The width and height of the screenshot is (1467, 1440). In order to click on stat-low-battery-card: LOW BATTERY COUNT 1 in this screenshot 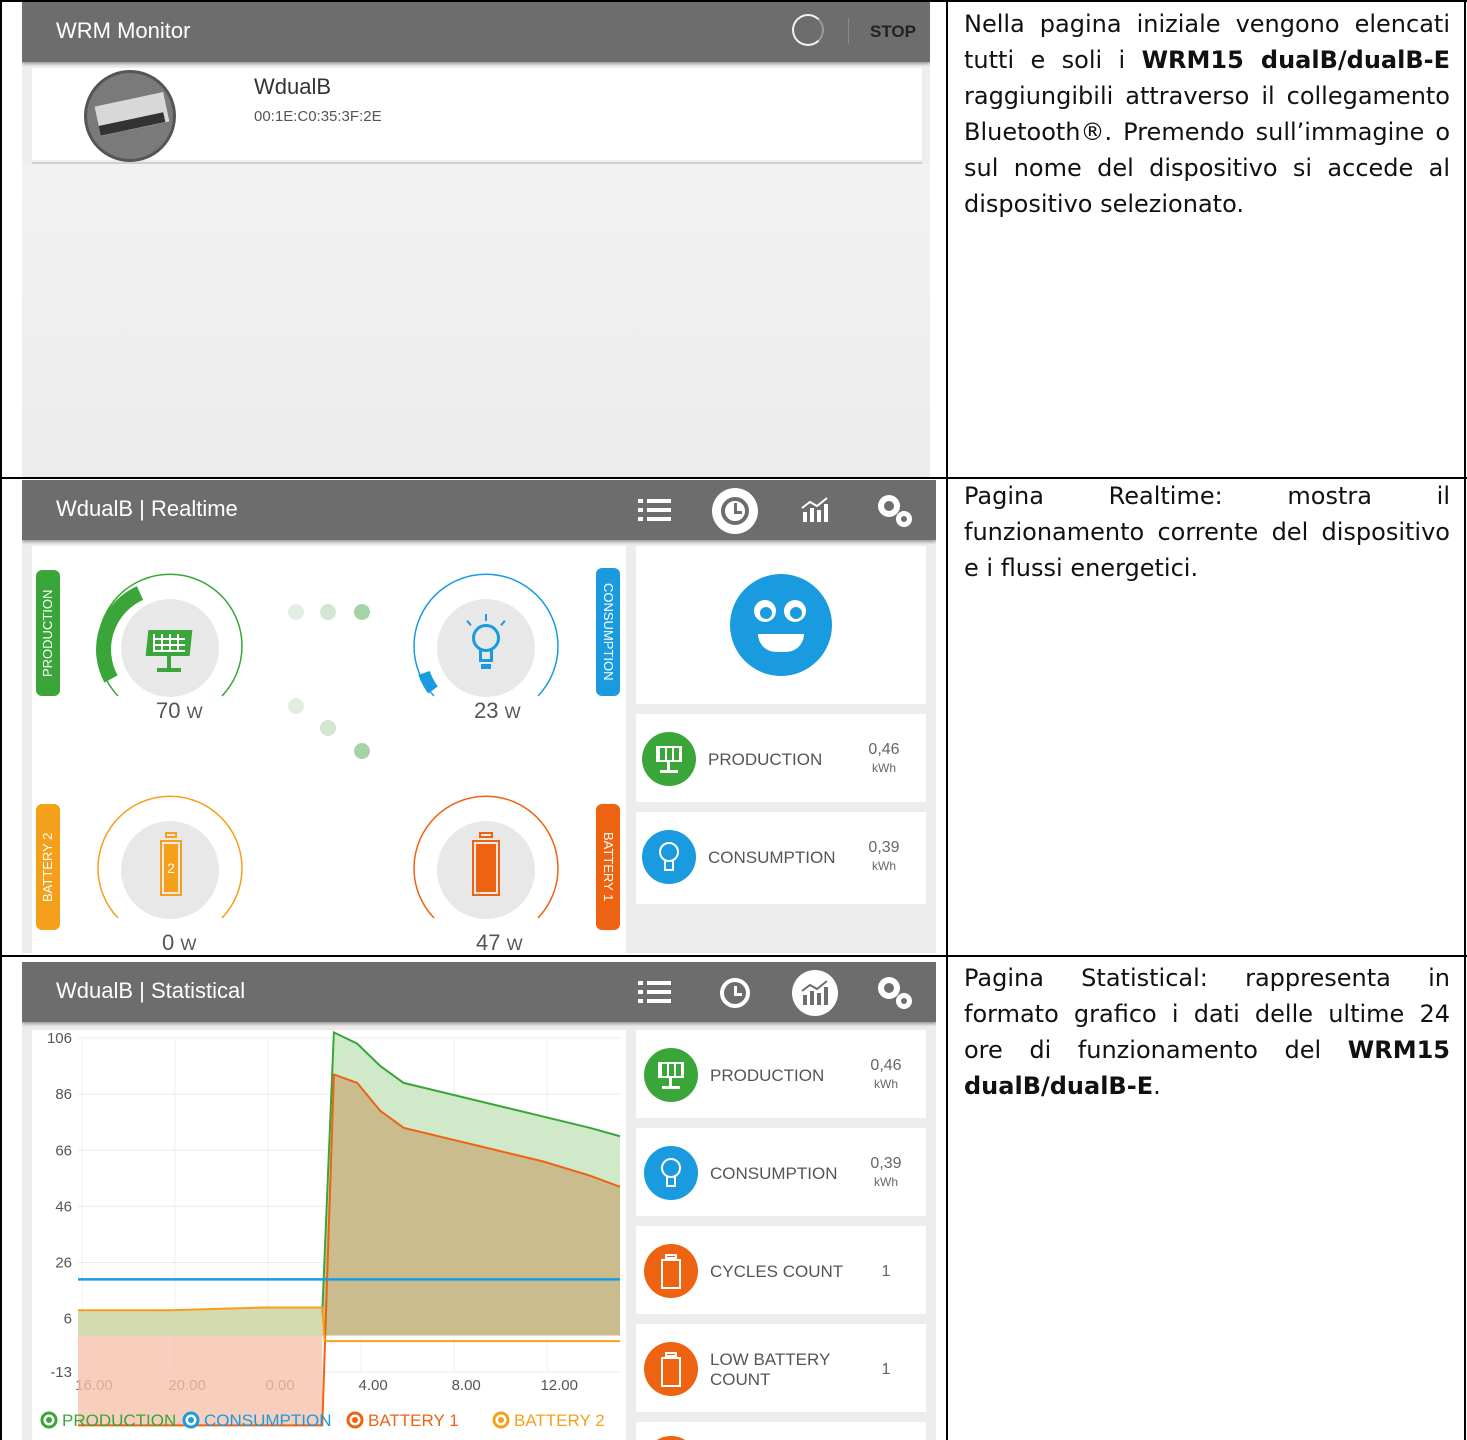, I will do `click(781, 1368)`.